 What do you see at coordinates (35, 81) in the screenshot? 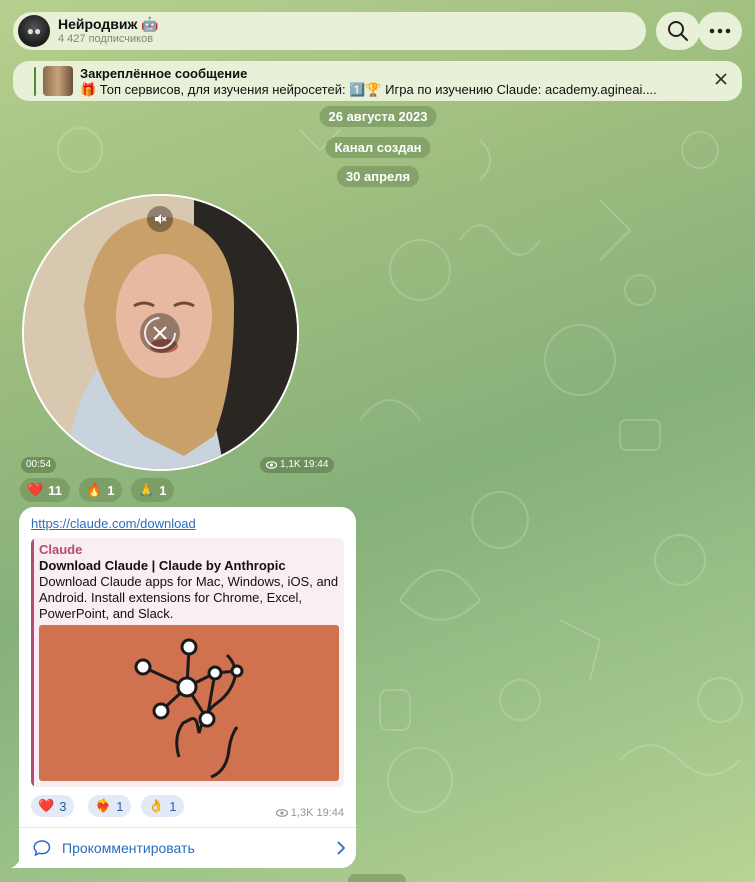
I see `pinned-indicator` at bounding box center [35, 81].